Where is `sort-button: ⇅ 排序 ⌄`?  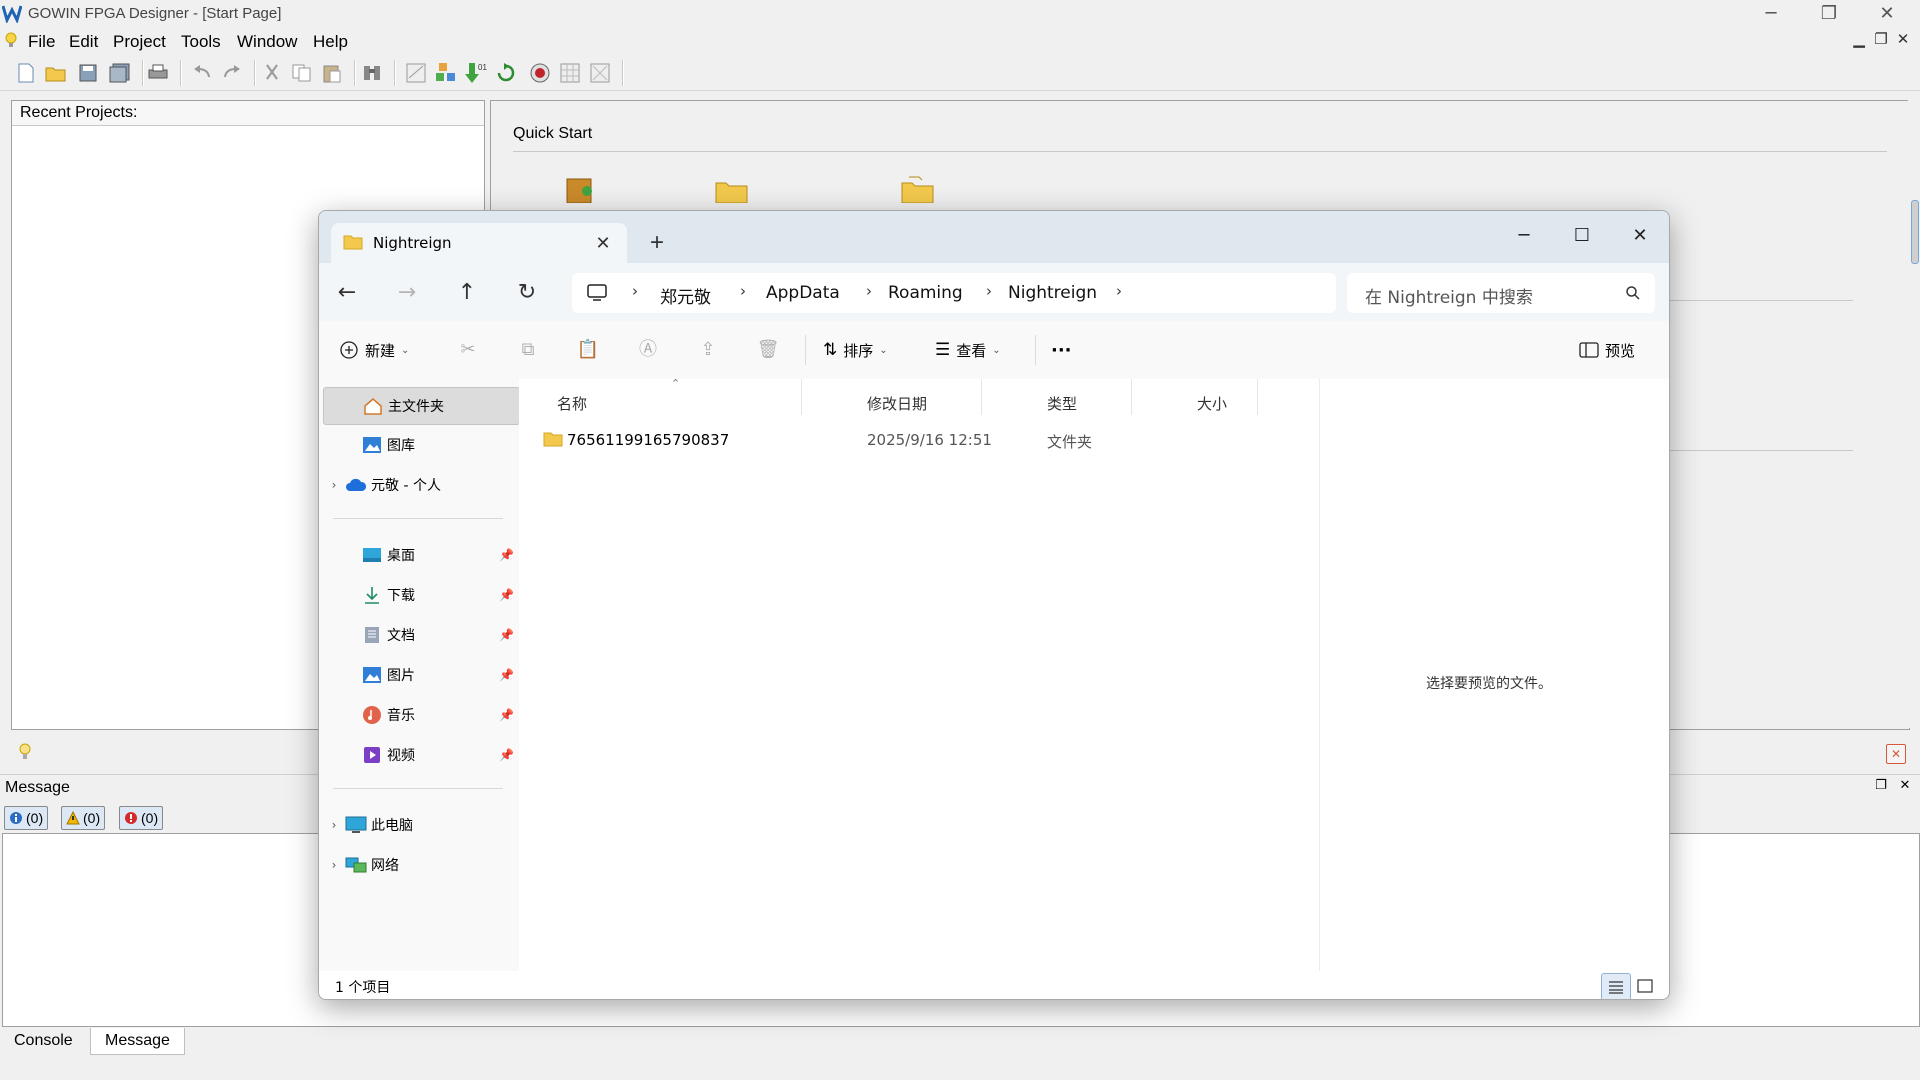 sort-button: ⇅ 排序 ⌄ is located at coordinates (855, 350).